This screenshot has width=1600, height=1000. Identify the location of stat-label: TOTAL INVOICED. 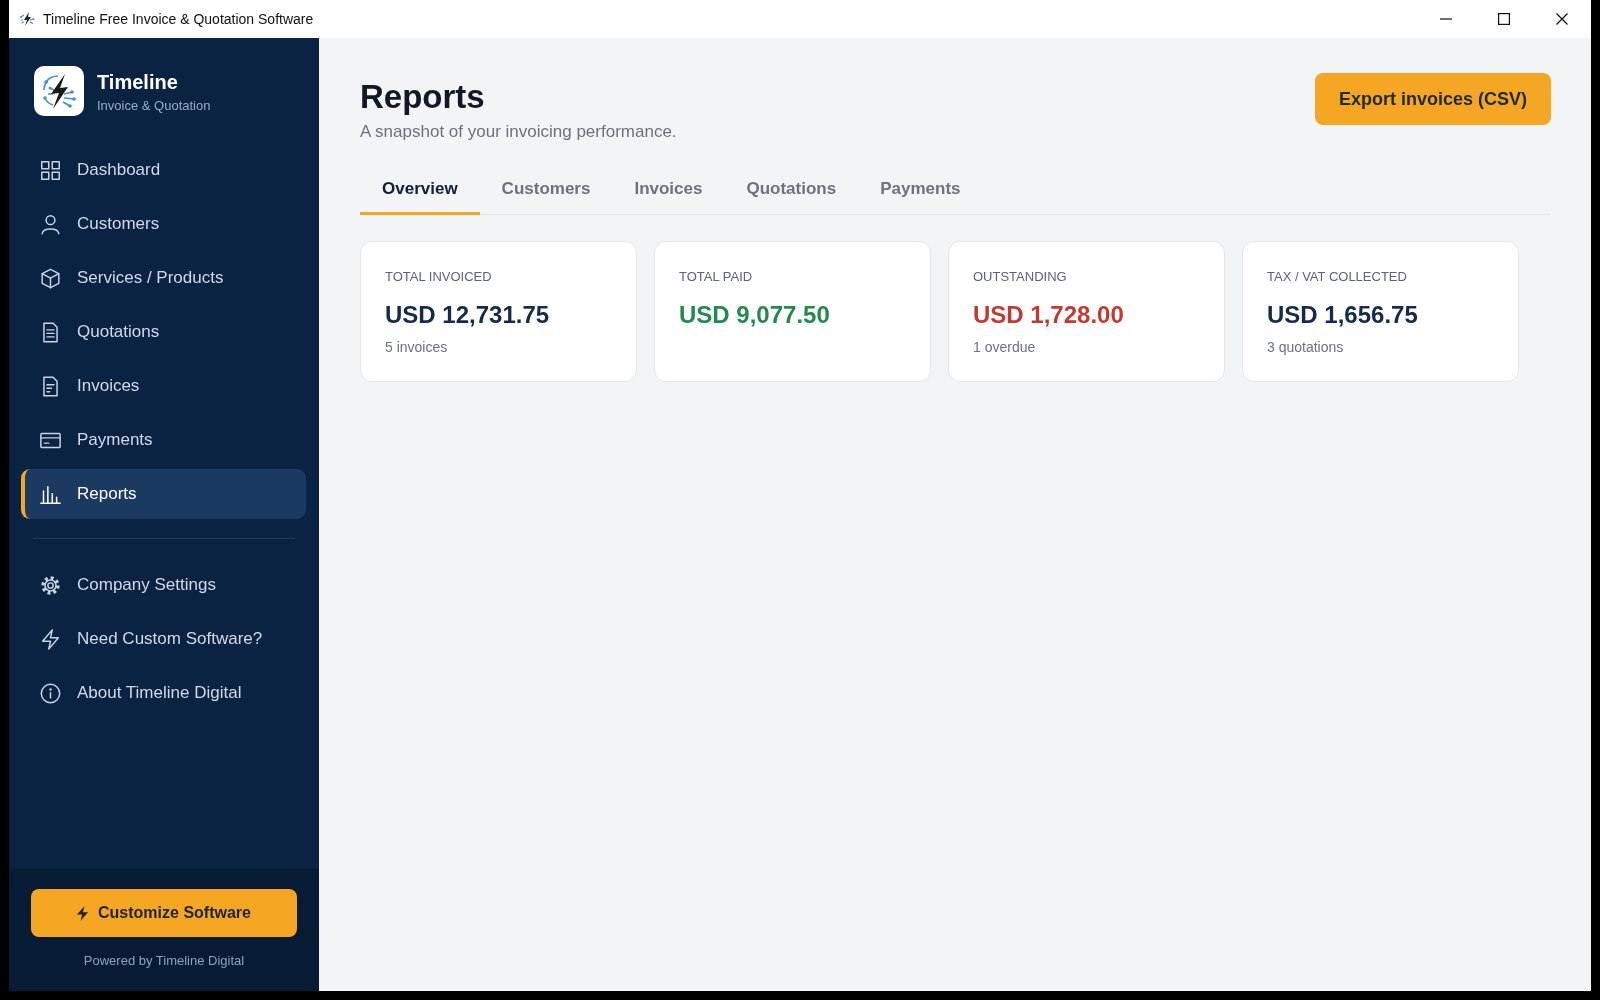
(439, 277).